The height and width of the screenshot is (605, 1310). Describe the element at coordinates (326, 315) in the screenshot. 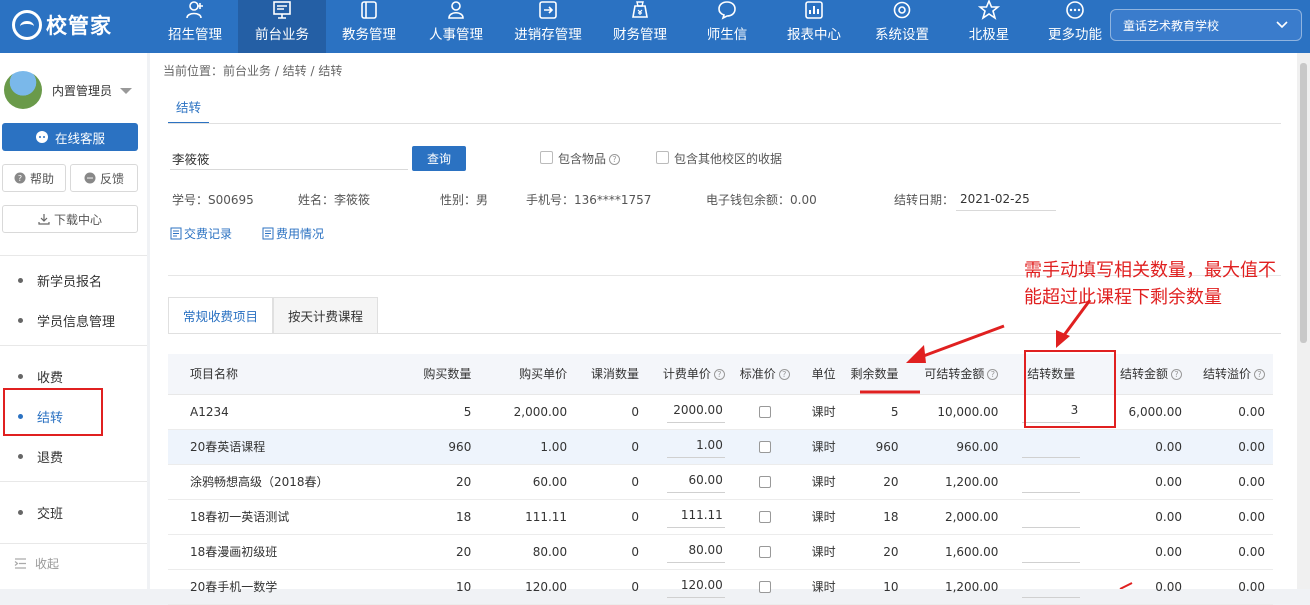

I see `tab-daily-billing-courses: 按天计费课程` at that location.